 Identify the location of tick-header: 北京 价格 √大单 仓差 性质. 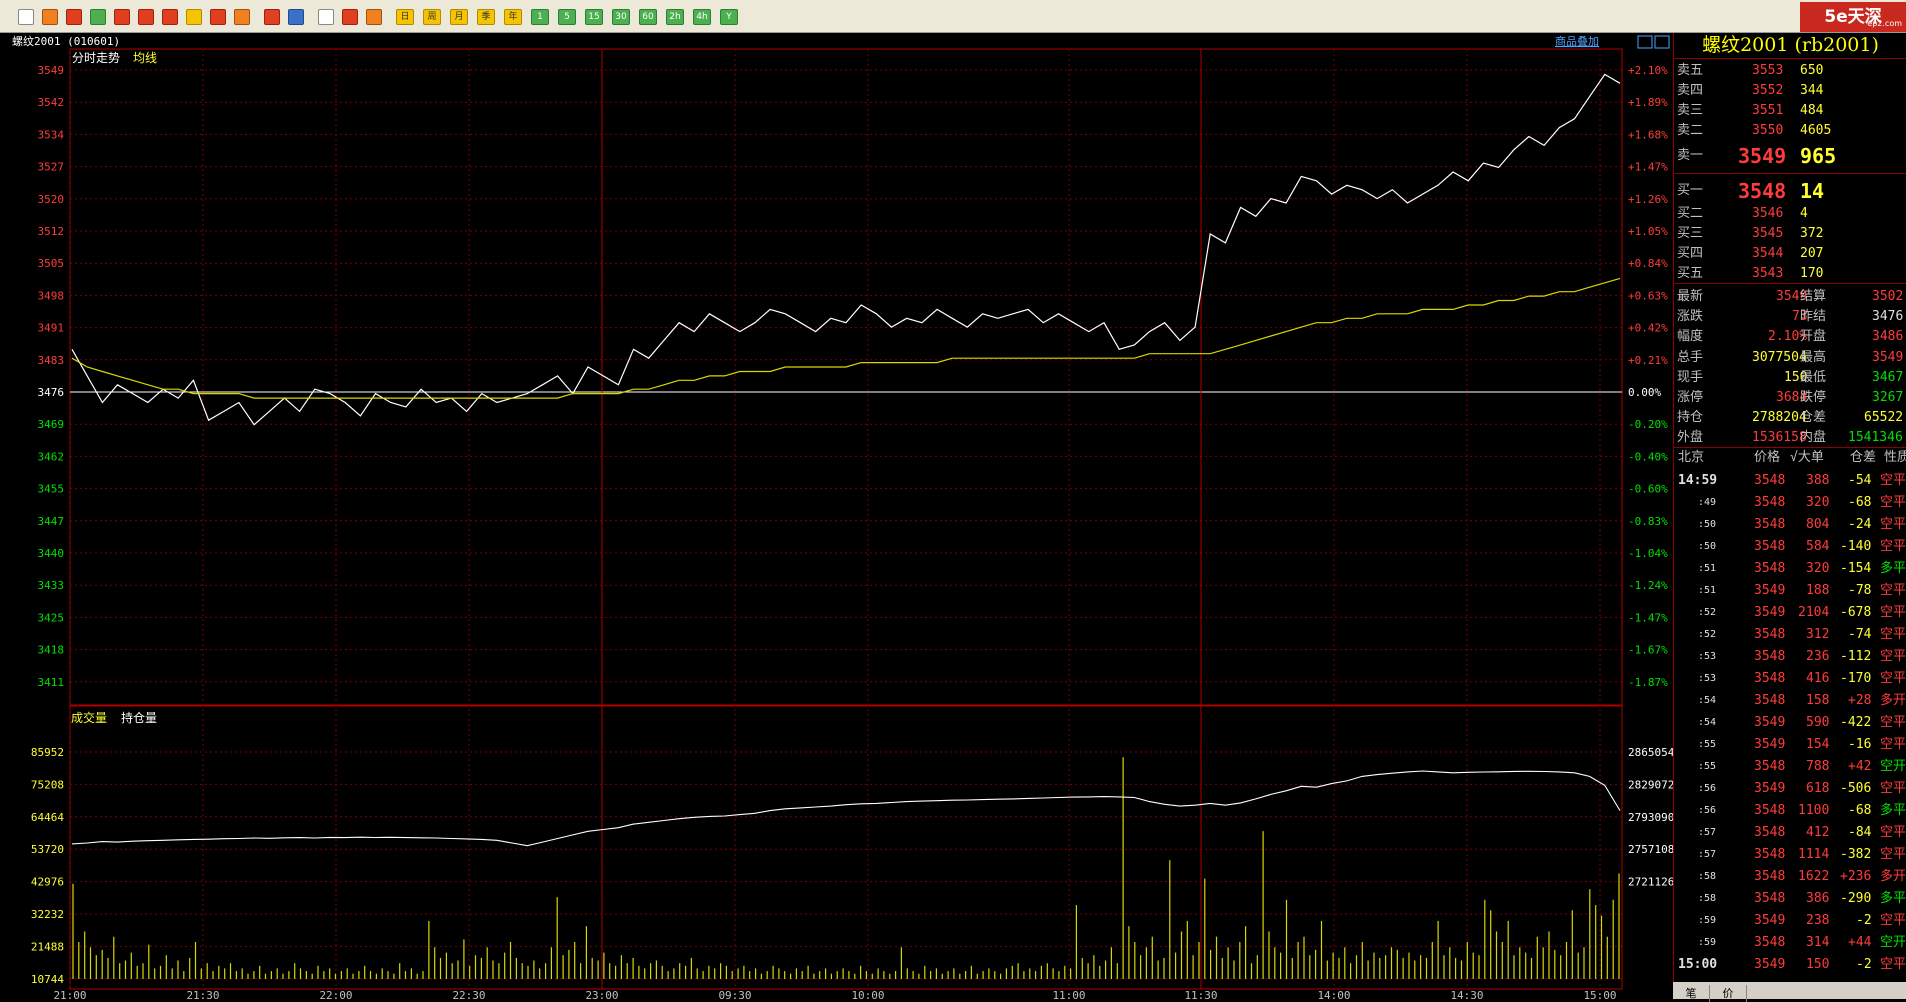
(1792, 457).